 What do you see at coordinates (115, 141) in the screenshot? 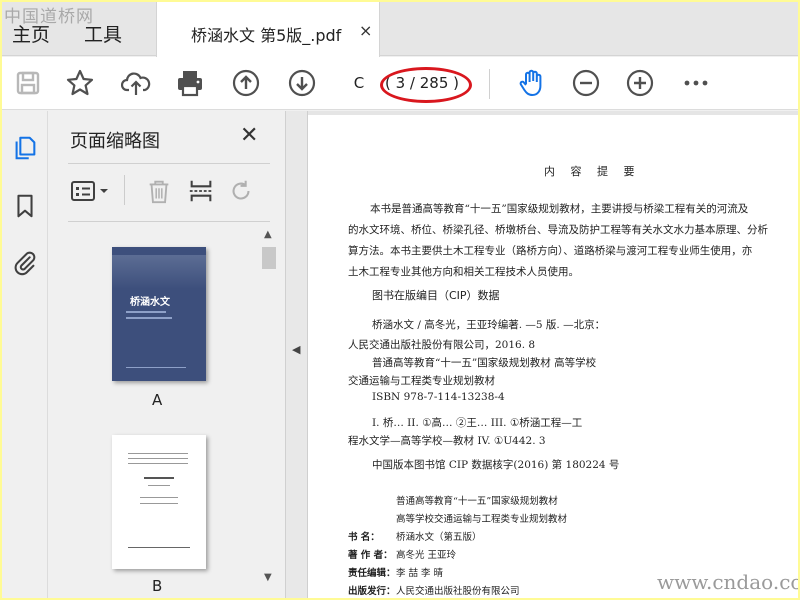
I see `panel-title: 页面缩略图` at bounding box center [115, 141].